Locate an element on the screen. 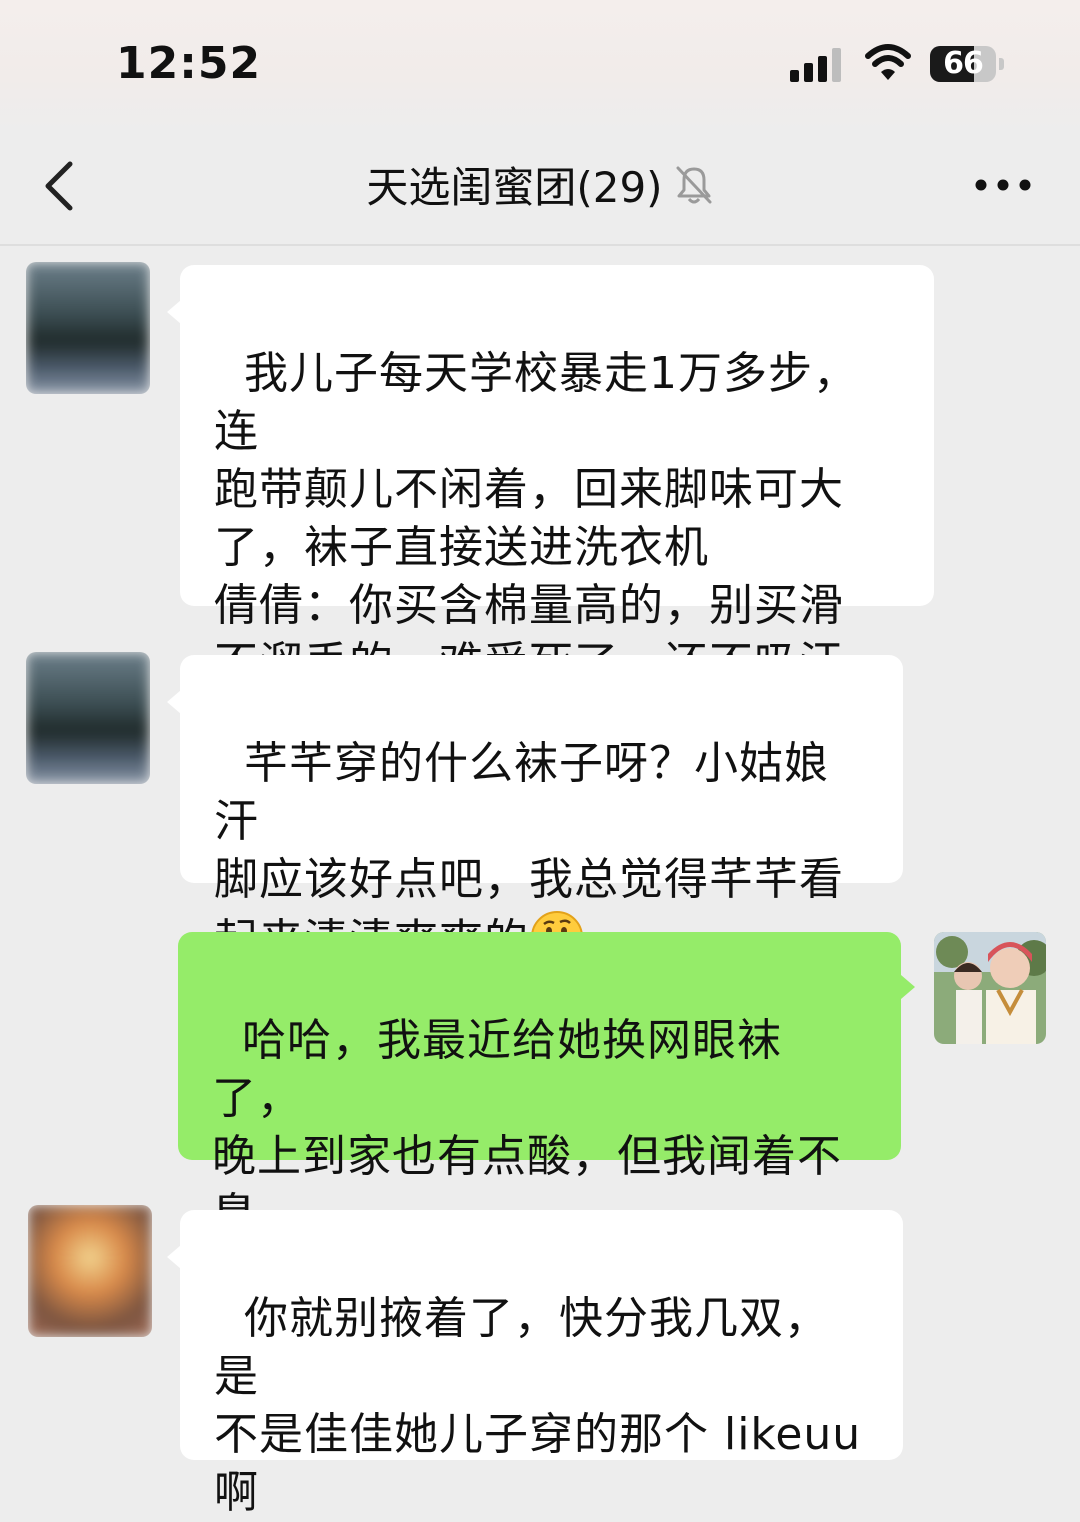 This screenshot has height=1522, width=1080. battery-tip is located at coordinates (1001, 64).